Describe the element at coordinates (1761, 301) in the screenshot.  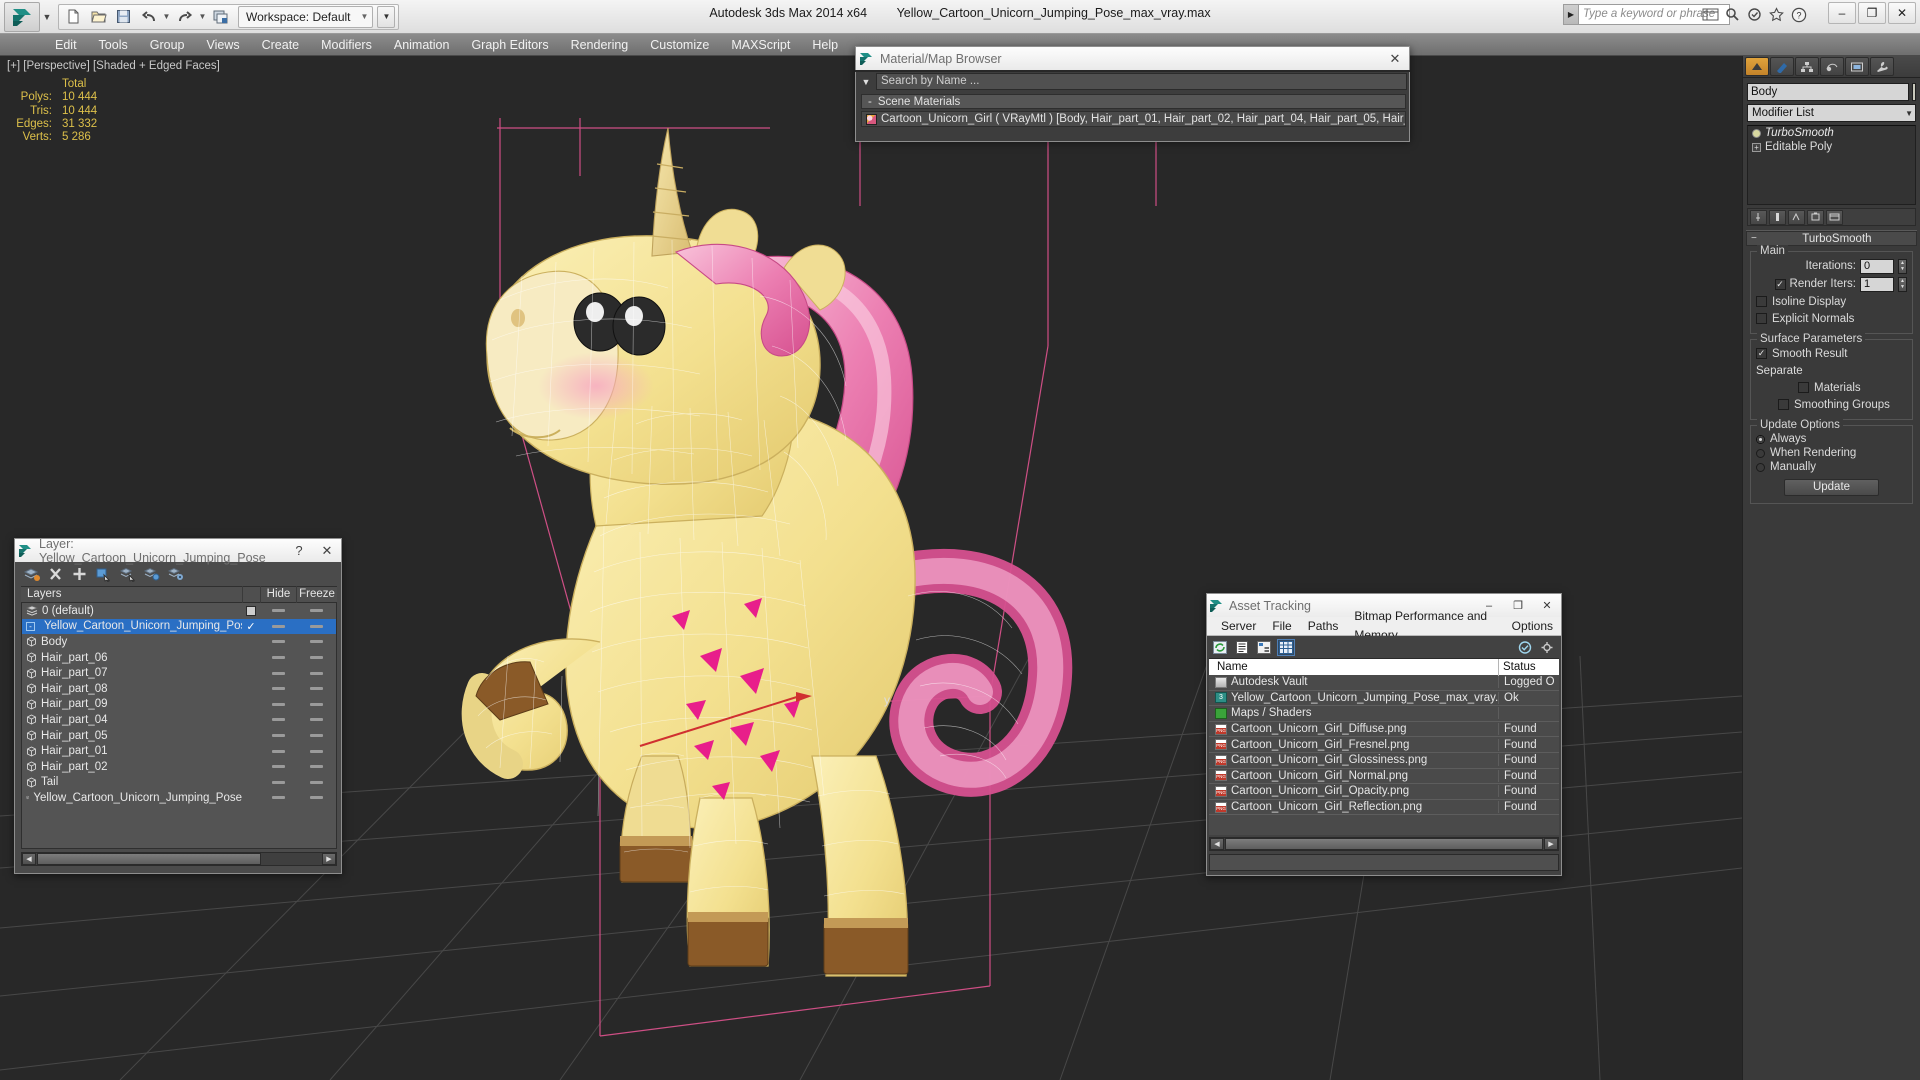
I see `isoline-display-checkbox` at that location.